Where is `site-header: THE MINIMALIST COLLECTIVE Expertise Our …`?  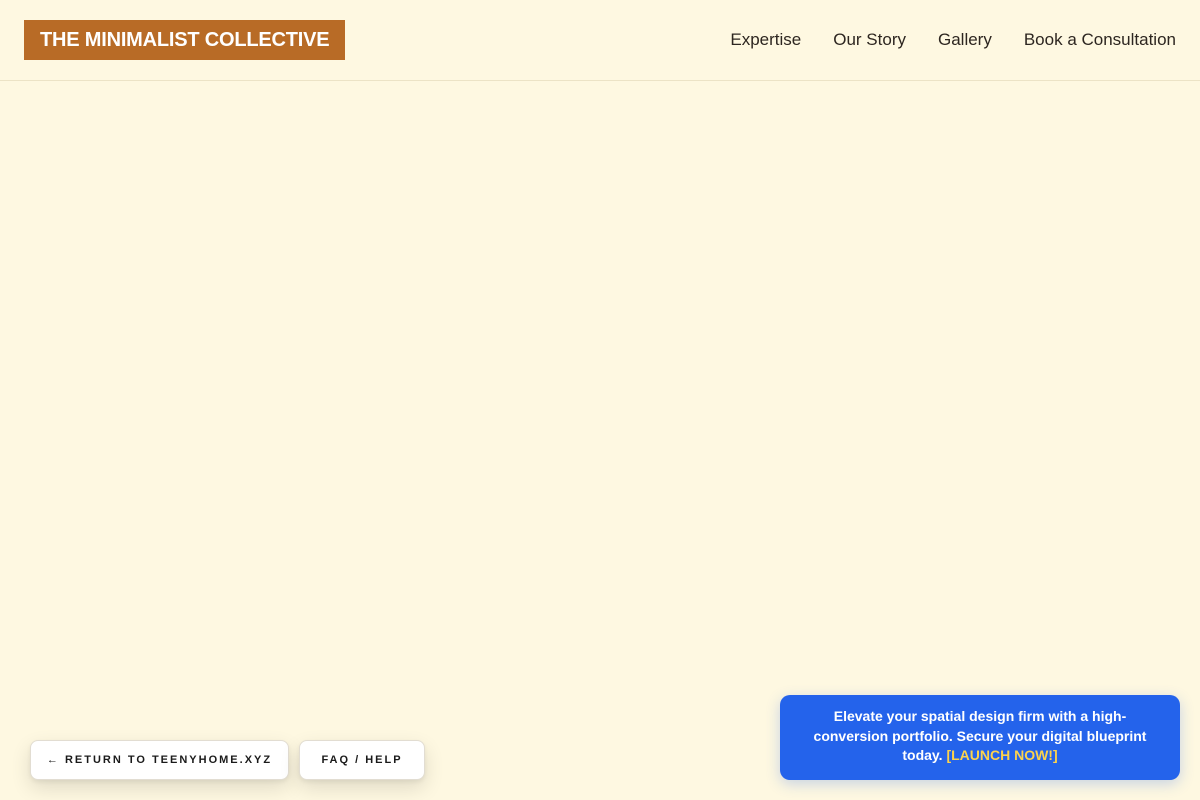
site-header: THE MINIMALIST COLLECTIVE Expertise Our … is located at coordinates (600, 40).